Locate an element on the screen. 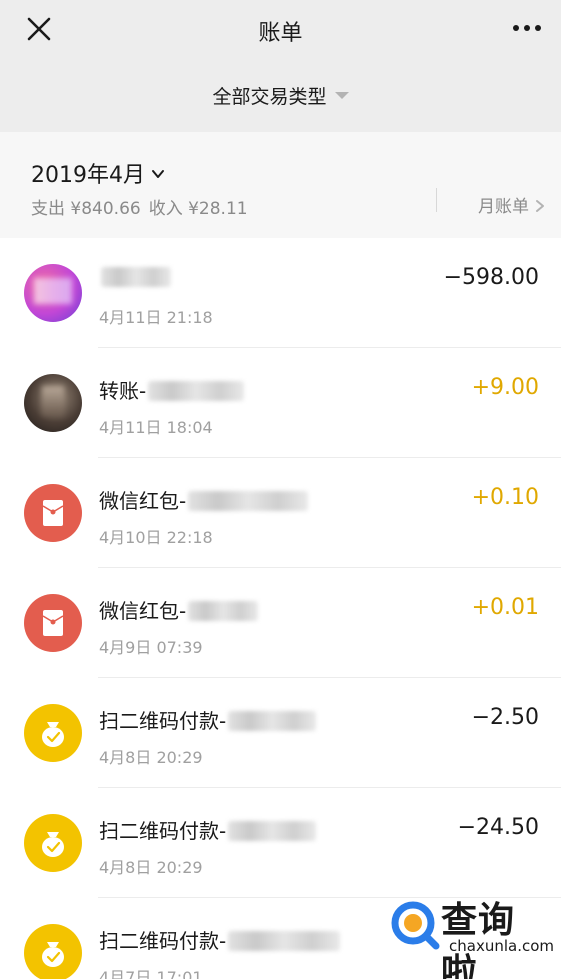 This screenshot has height=979, width=561. filter-bar: 全部交易类型 is located at coordinates (280, 95).